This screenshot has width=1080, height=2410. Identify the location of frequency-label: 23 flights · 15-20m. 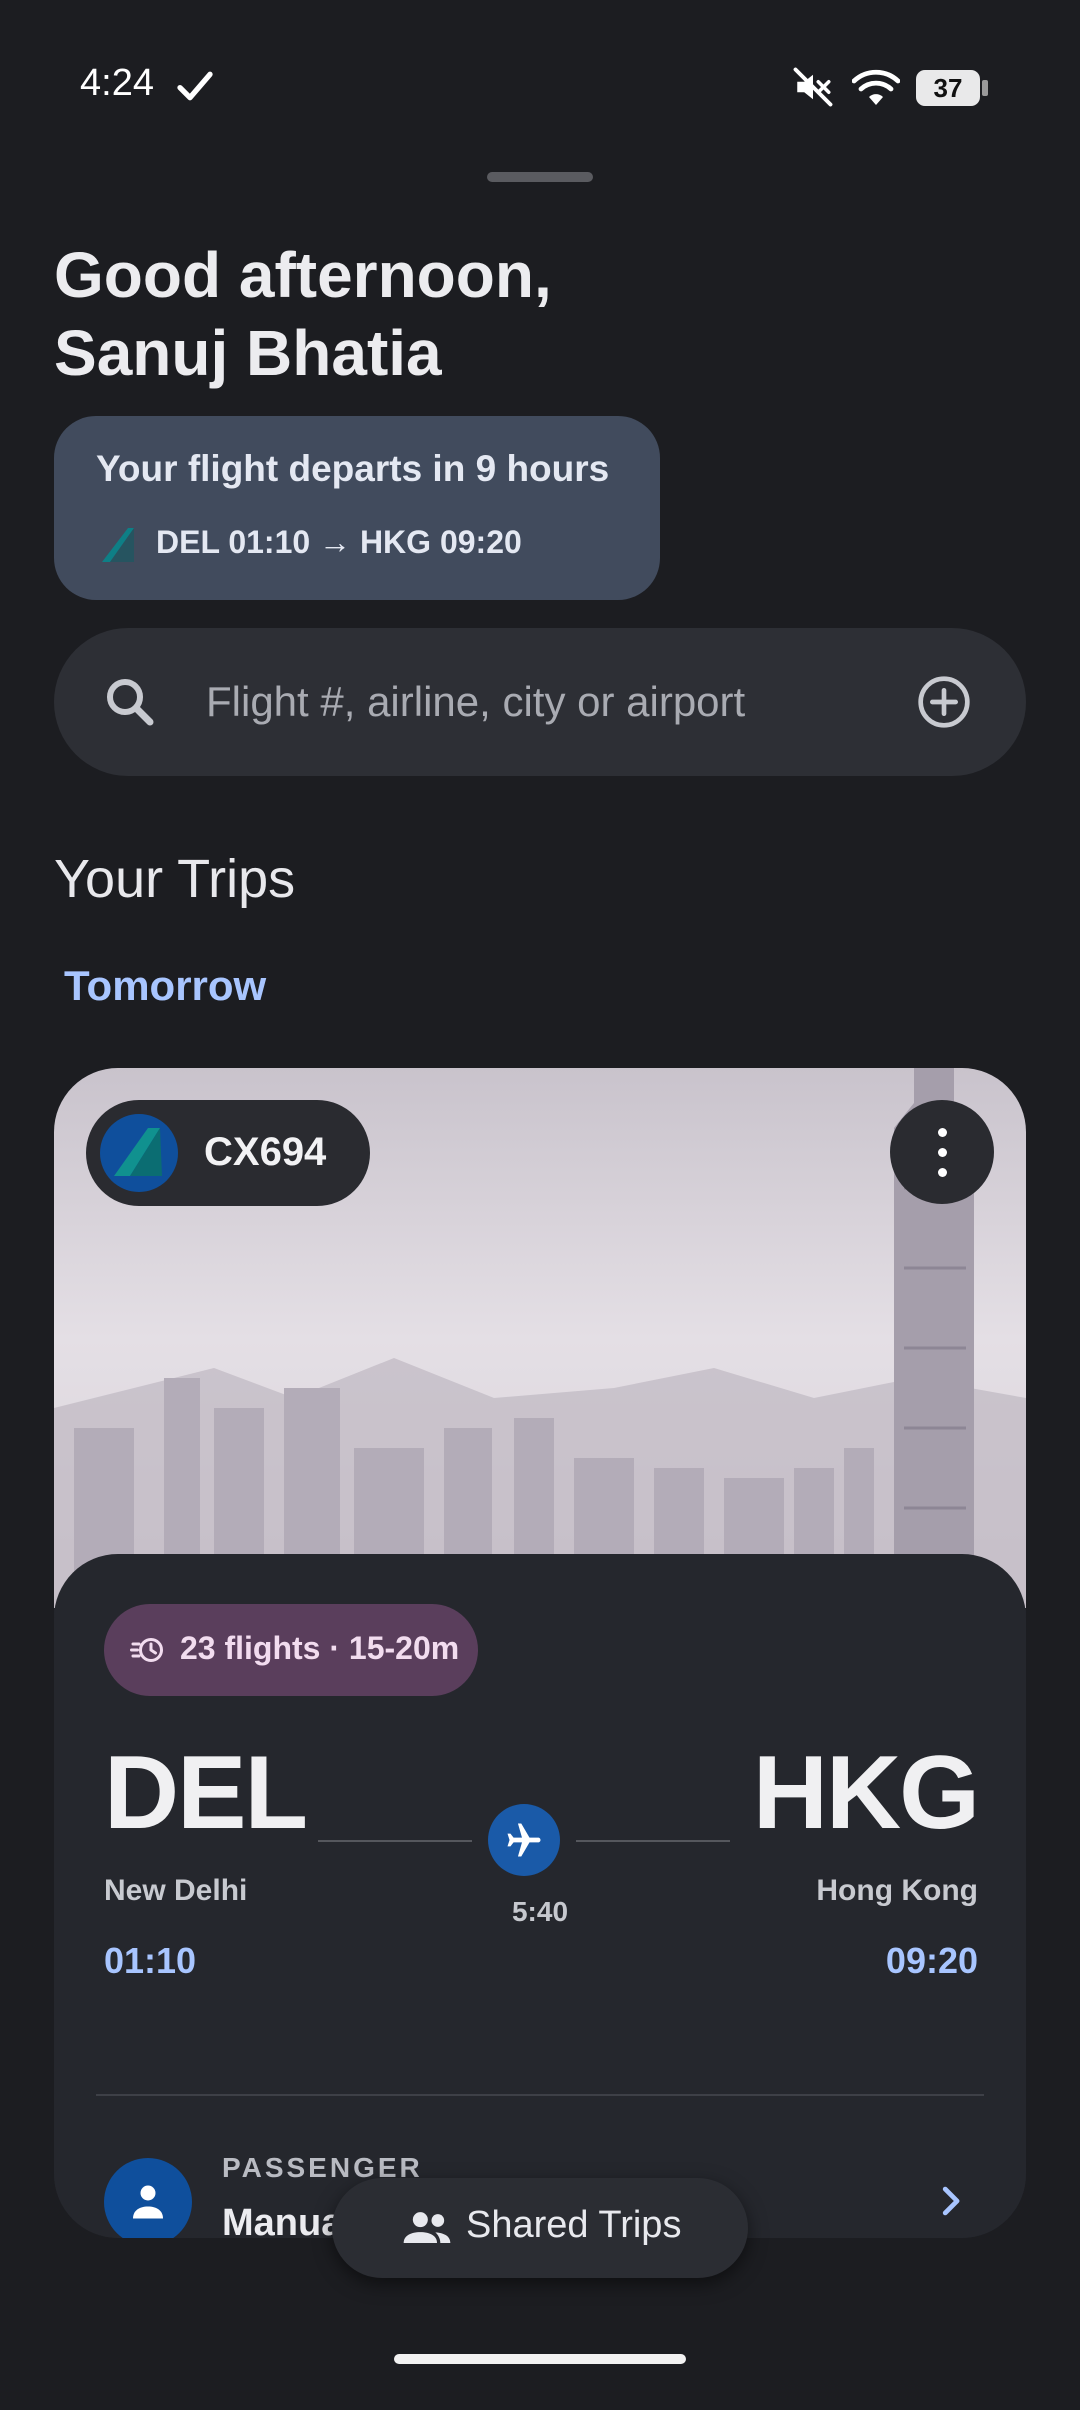
(320, 1648).